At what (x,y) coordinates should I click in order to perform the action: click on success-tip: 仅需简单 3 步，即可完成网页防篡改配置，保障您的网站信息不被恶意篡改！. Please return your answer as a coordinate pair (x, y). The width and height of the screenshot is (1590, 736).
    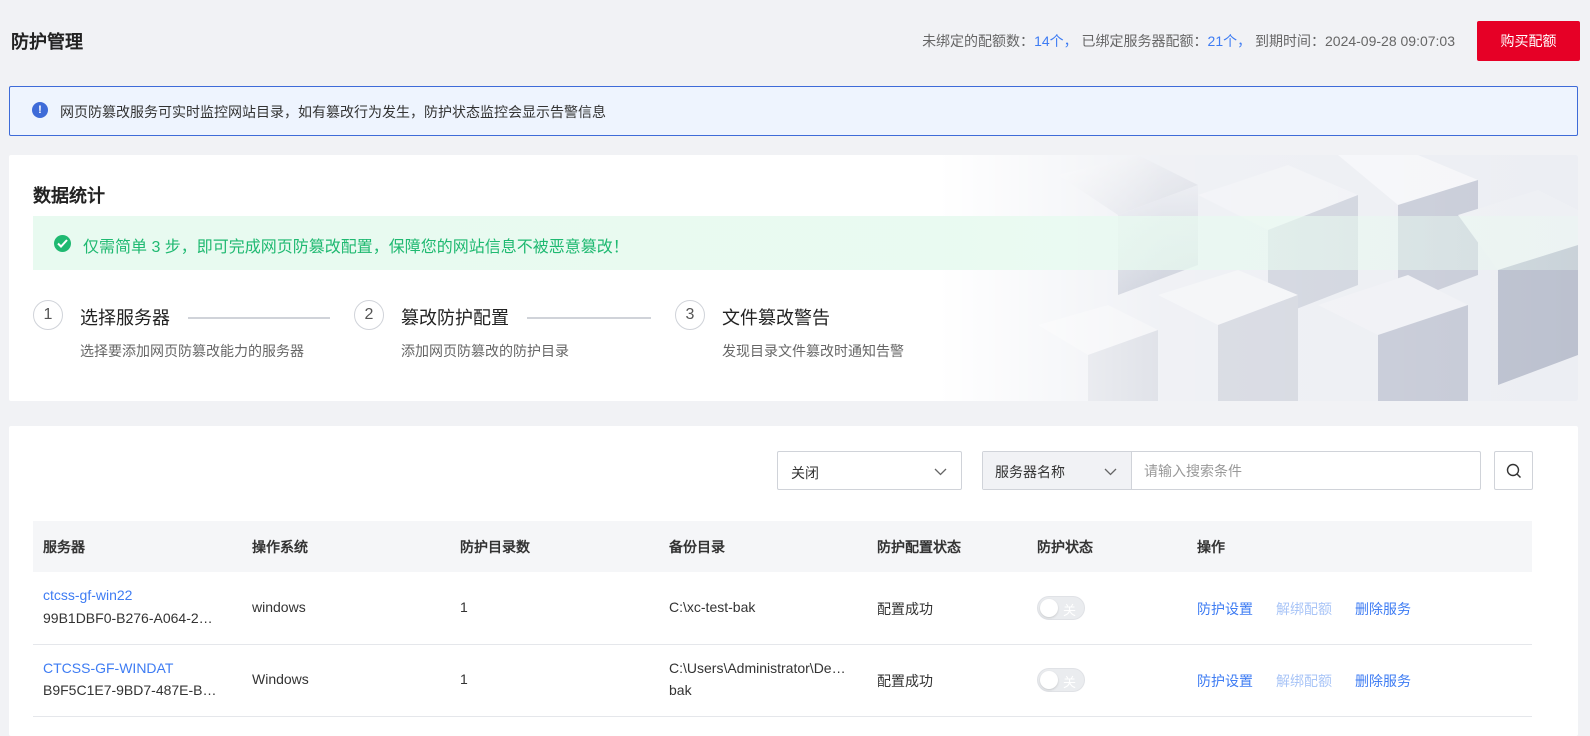
    Looking at the image, I should click on (805, 243).